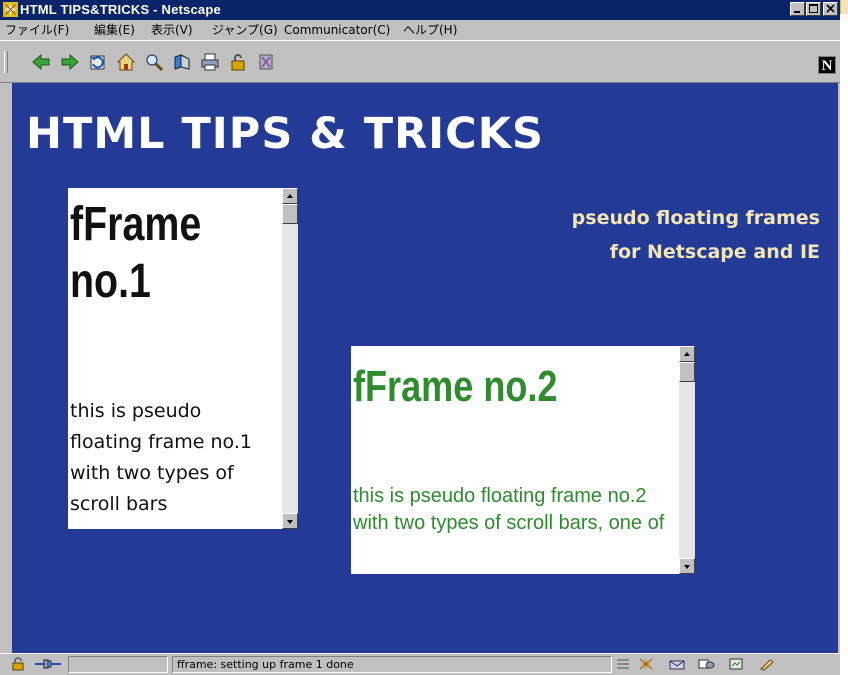 The width and height of the screenshot is (848, 675). What do you see at coordinates (182, 62) in the screenshot?
I see `netscape-guide-icon` at bounding box center [182, 62].